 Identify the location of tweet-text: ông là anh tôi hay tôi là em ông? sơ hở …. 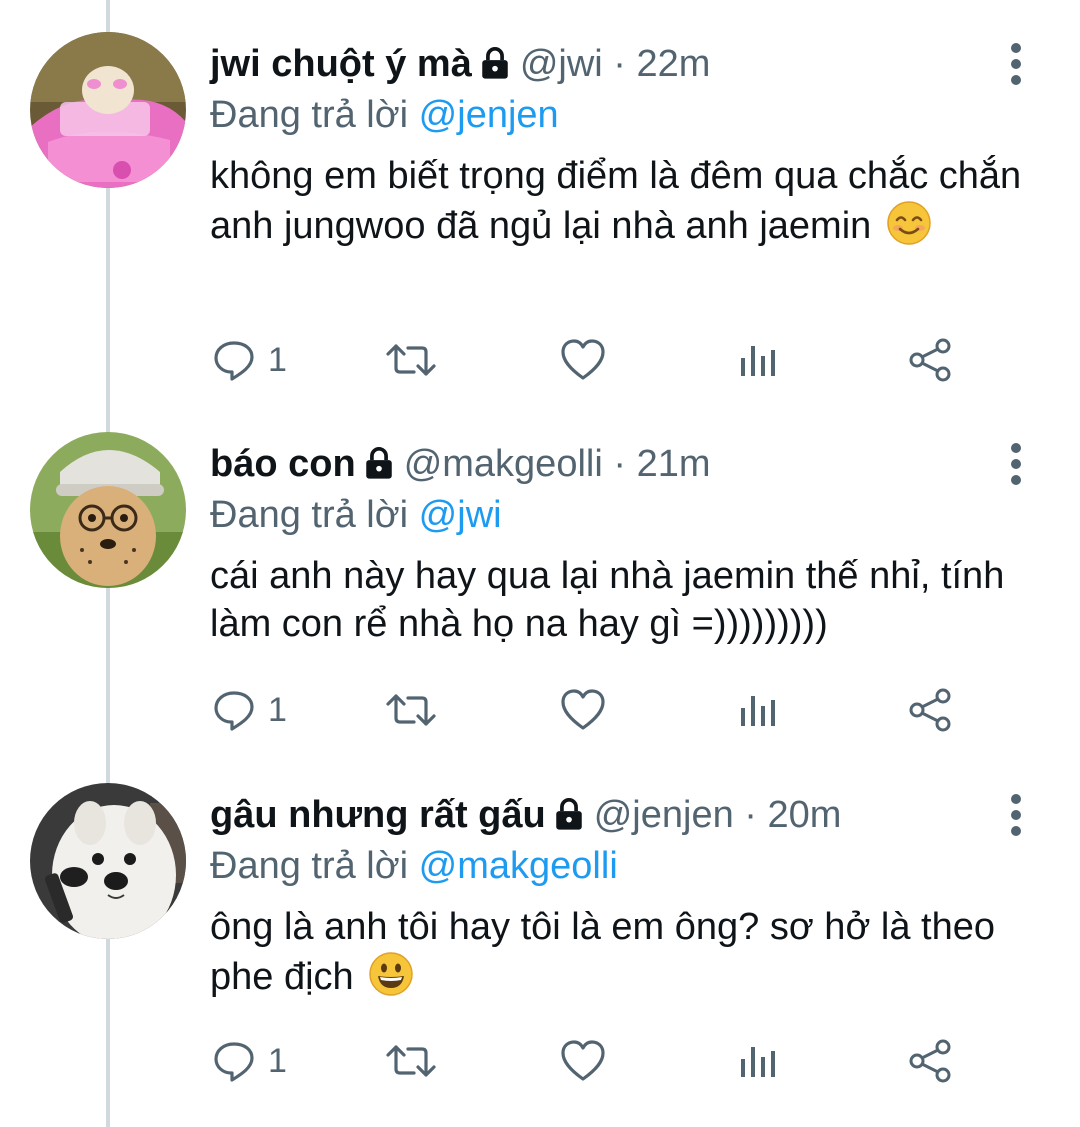
(620, 956).